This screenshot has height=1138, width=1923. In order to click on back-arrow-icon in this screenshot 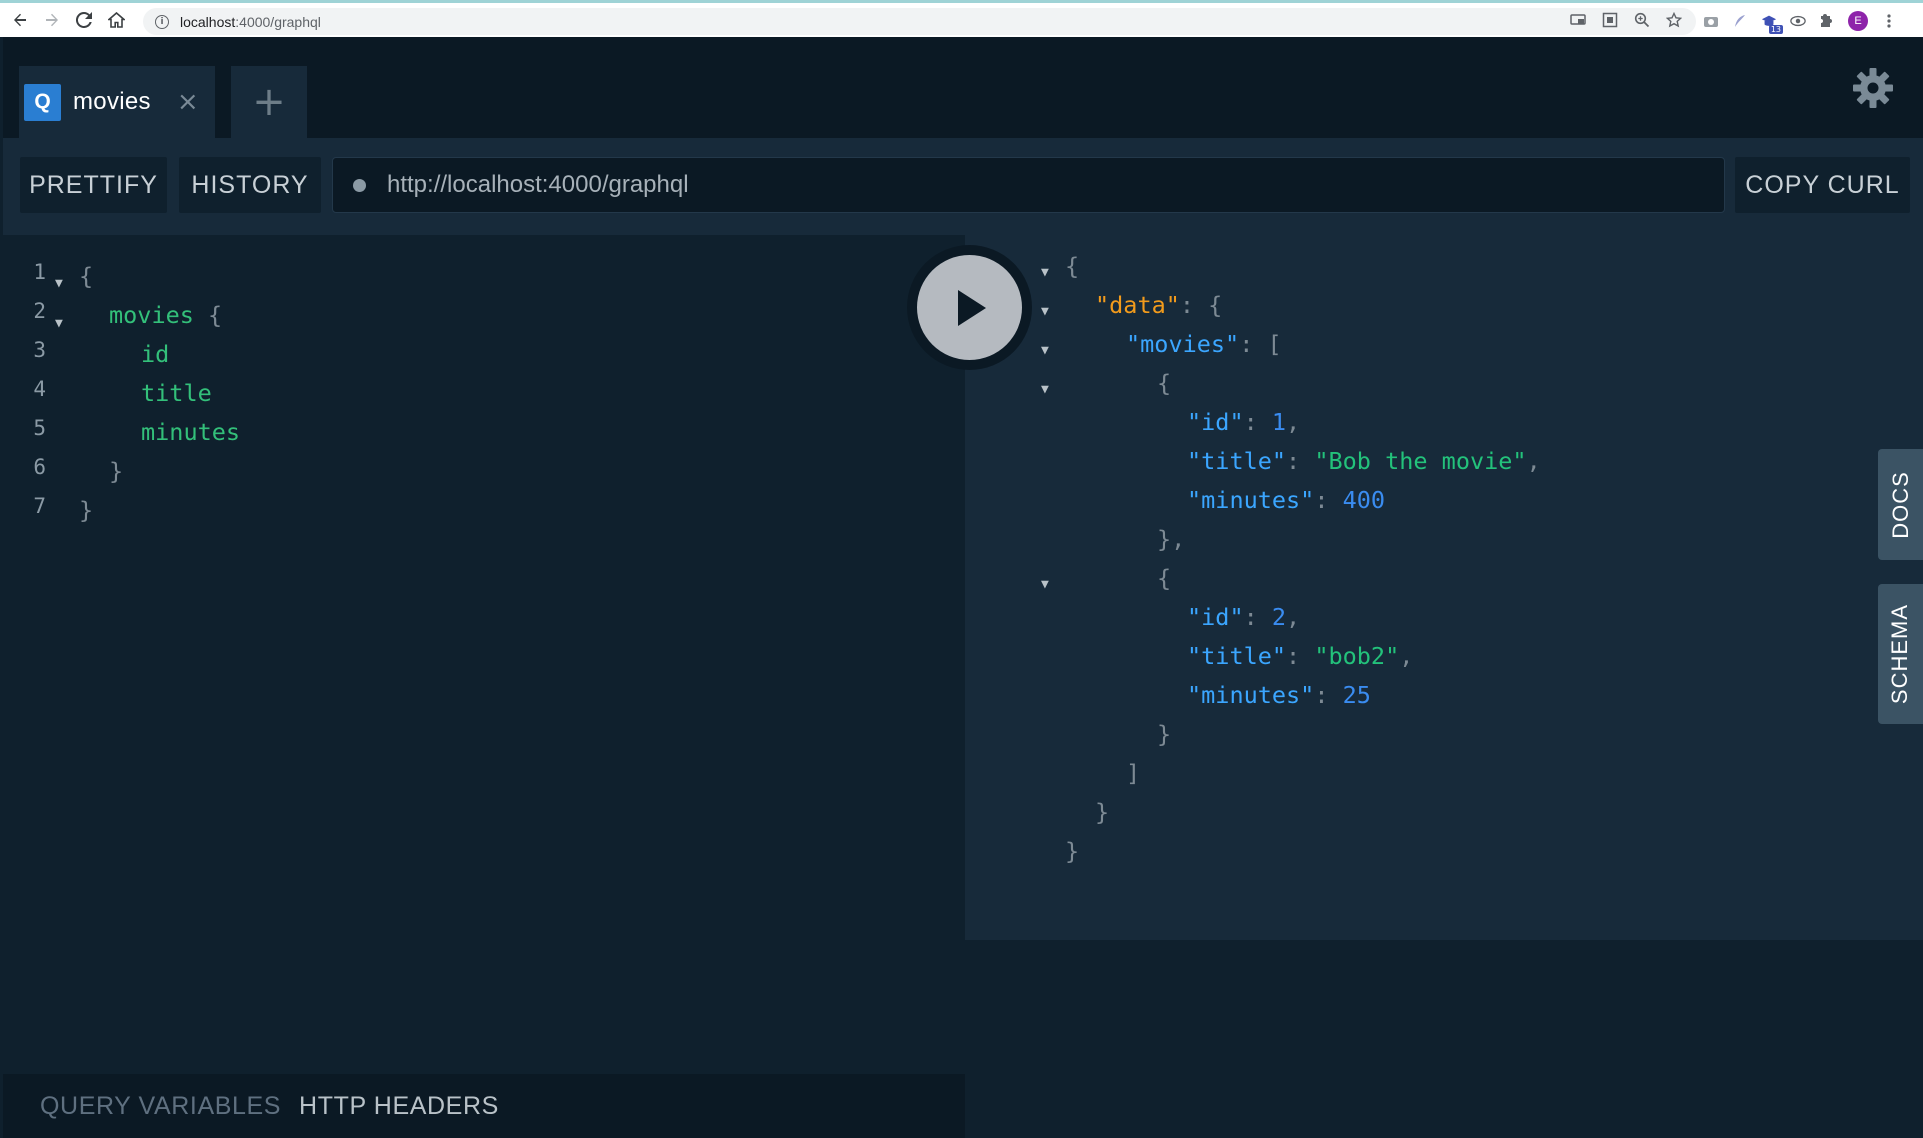, I will do `click(20, 20)`.